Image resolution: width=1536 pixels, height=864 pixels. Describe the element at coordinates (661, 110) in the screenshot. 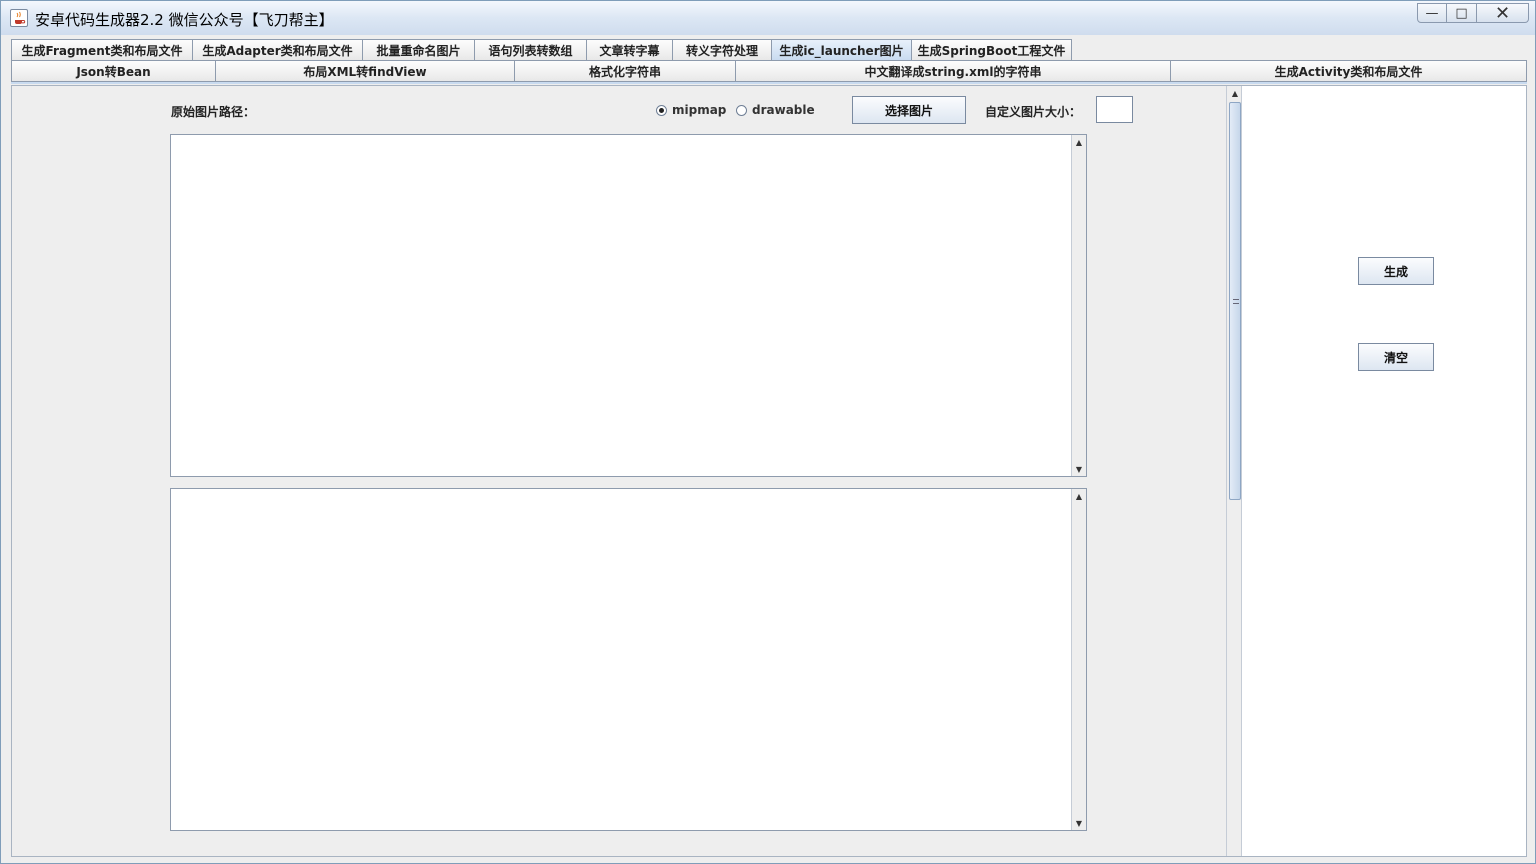

I see `radio-selected-icon` at that location.